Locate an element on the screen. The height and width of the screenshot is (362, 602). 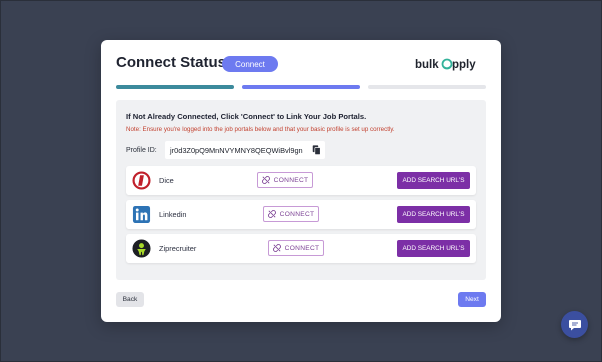
linkedin-connect-button: CONNECT is located at coordinates (291, 214).